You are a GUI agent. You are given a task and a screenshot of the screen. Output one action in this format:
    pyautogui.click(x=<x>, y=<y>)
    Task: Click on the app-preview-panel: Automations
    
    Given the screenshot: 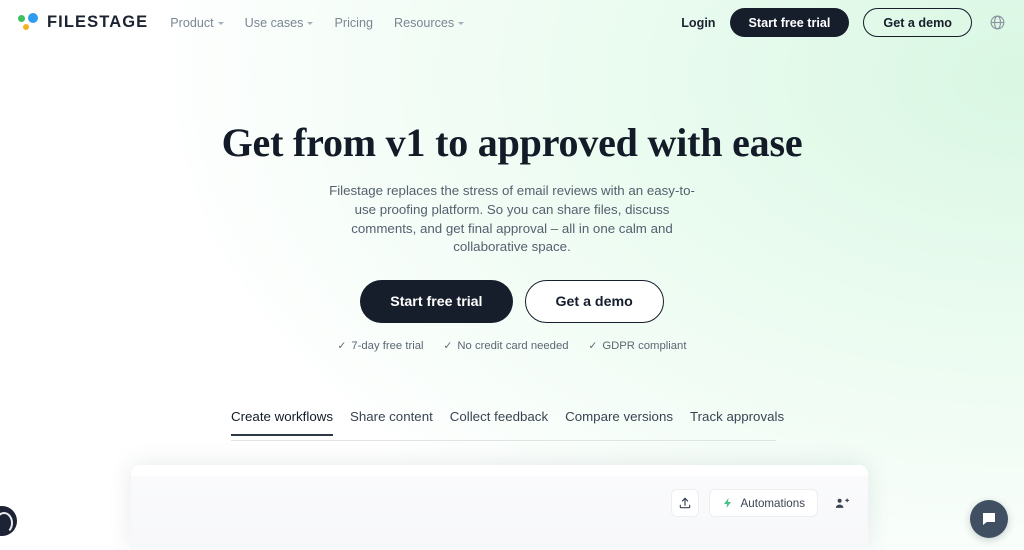 What is the action you would take?
    pyautogui.click(x=499, y=507)
    